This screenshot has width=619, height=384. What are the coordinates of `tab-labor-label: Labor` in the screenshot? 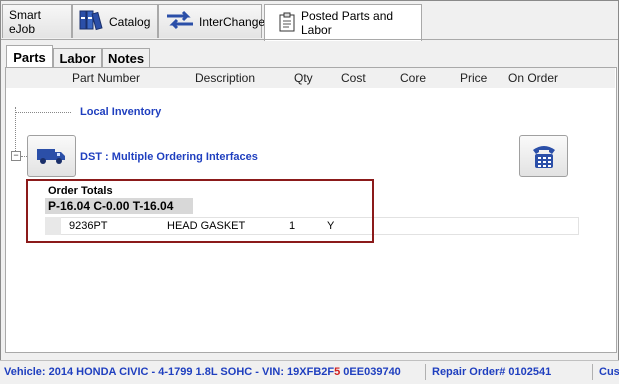 It's located at (77, 58).